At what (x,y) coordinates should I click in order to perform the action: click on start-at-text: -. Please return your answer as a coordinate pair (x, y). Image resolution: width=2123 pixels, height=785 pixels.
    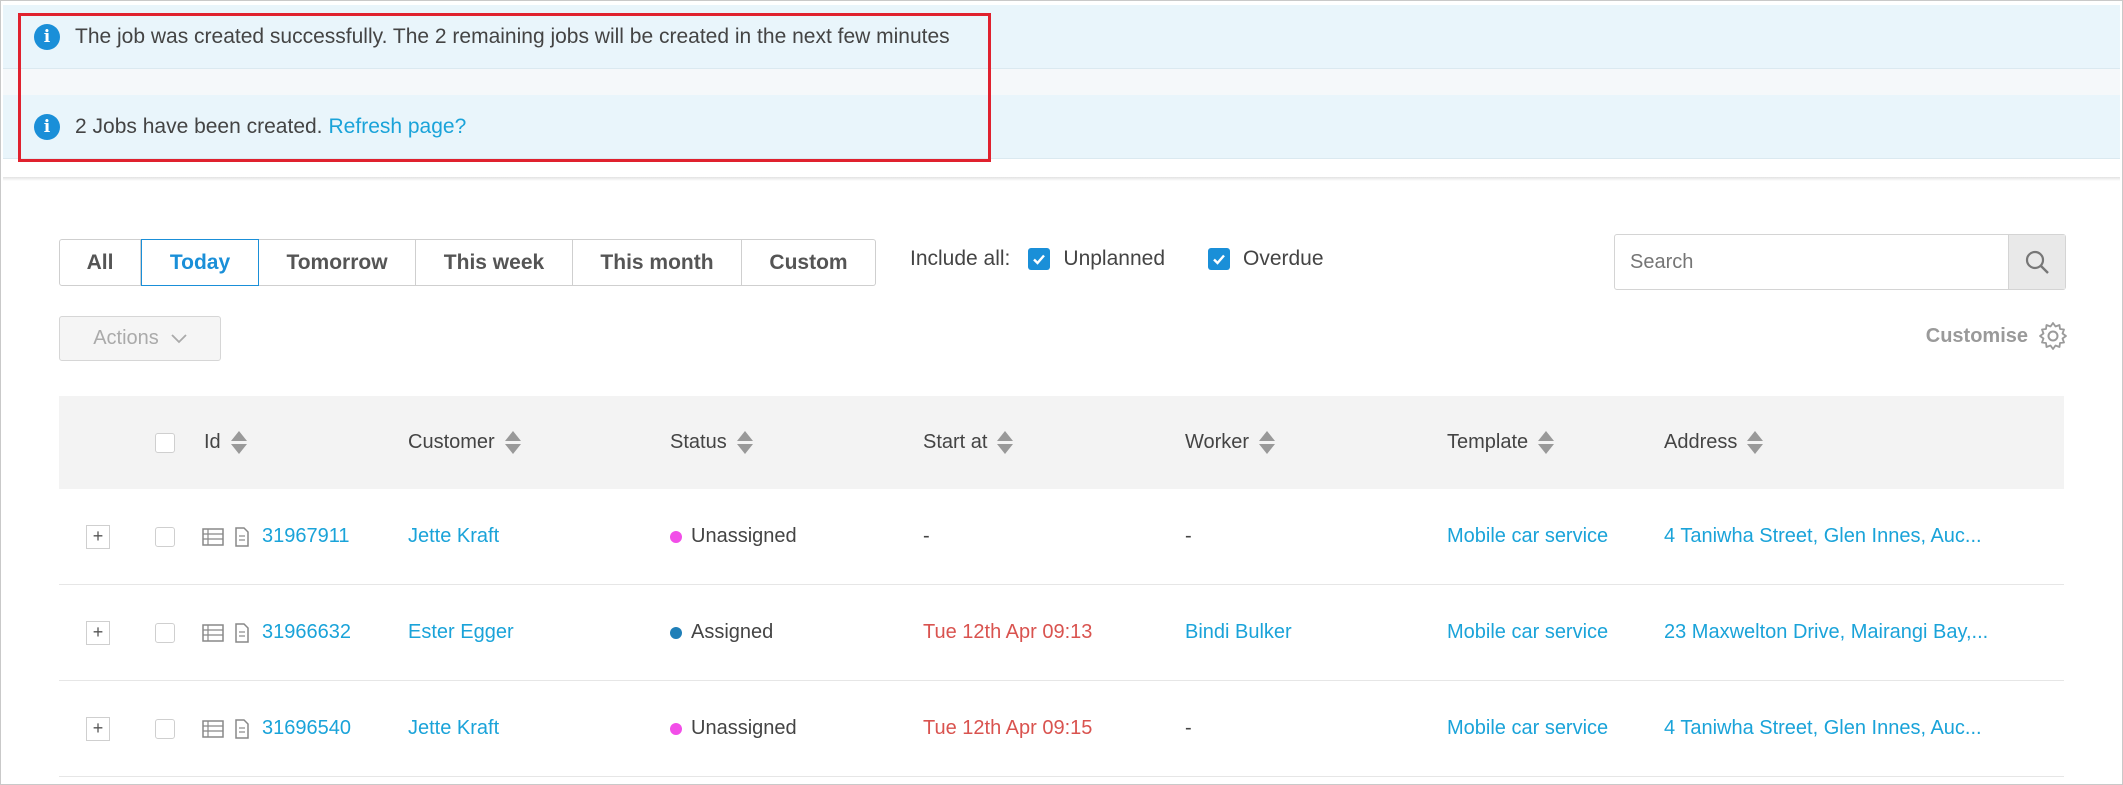
    Looking at the image, I should click on (926, 536).